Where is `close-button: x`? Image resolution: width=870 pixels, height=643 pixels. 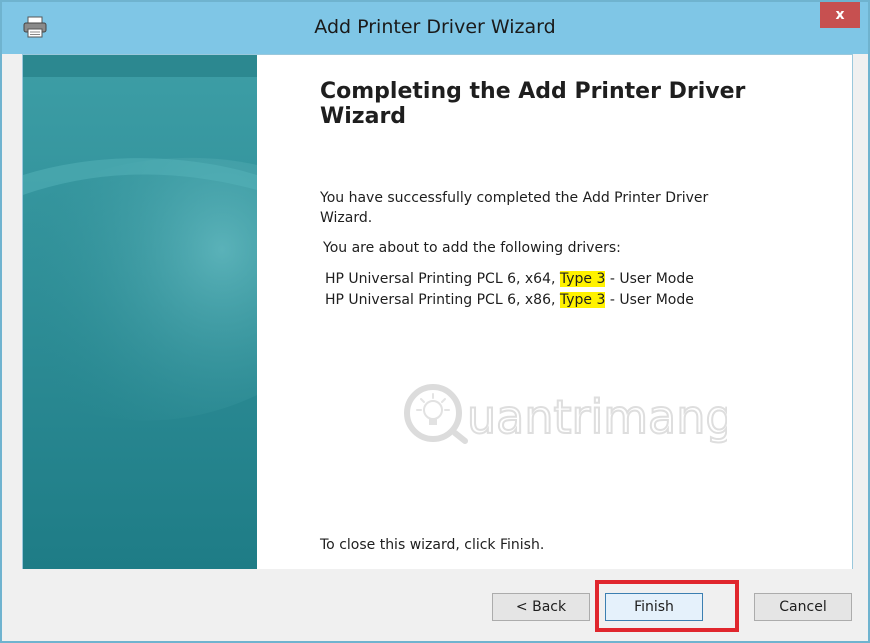 close-button: x is located at coordinates (840, 15).